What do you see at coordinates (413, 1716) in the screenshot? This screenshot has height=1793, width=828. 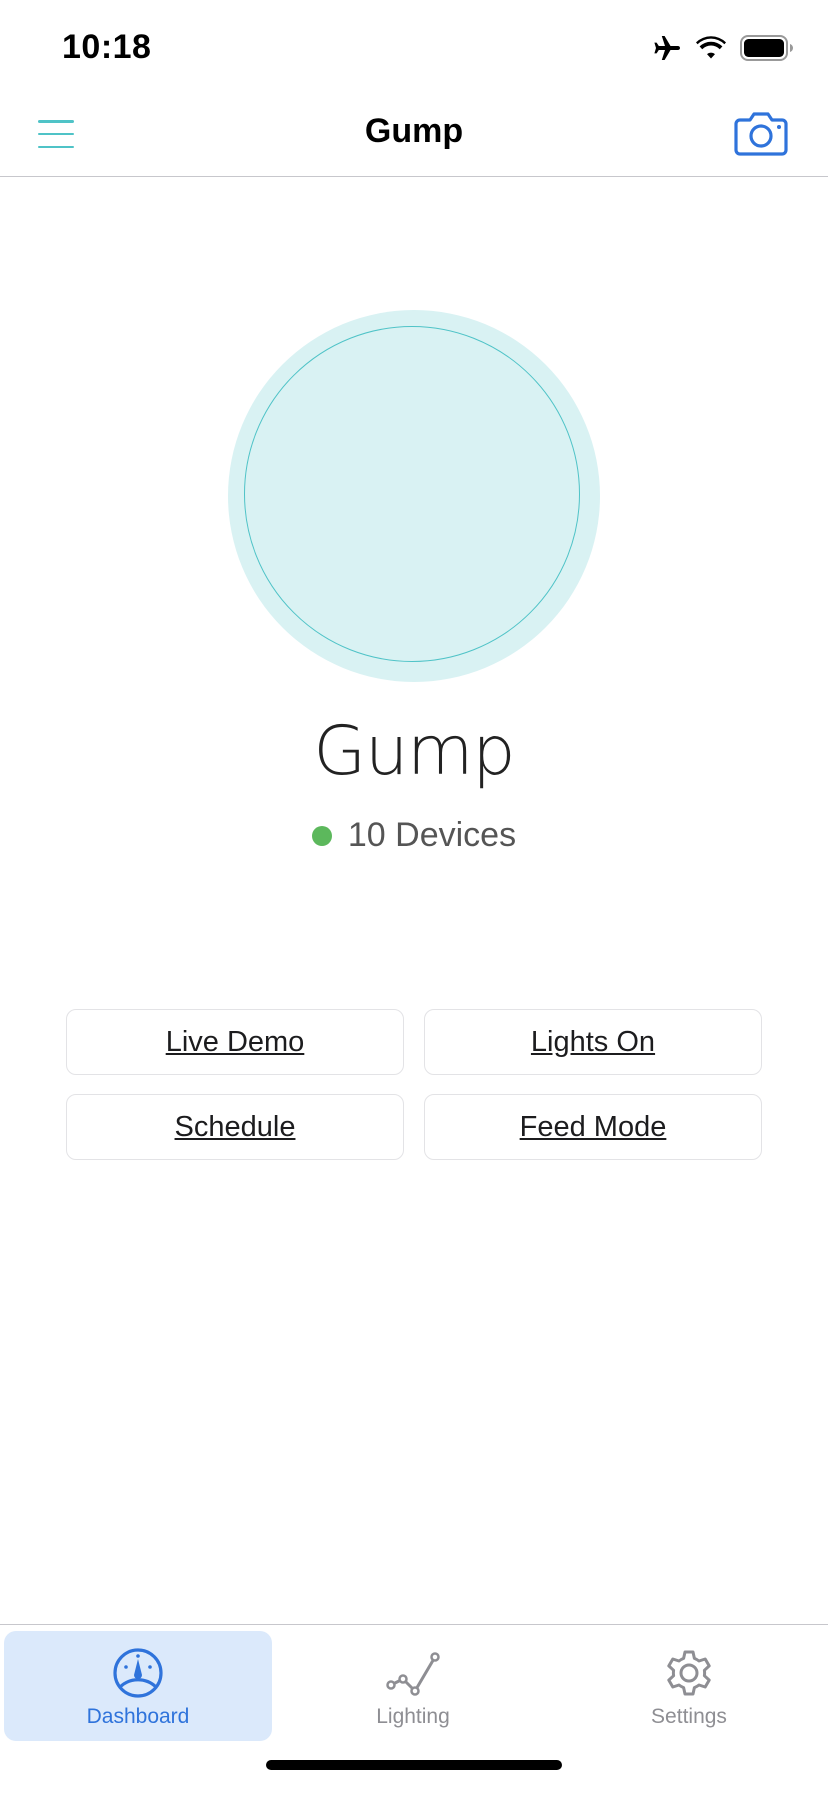 I see `tab-lighting-label: Lighting` at bounding box center [413, 1716].